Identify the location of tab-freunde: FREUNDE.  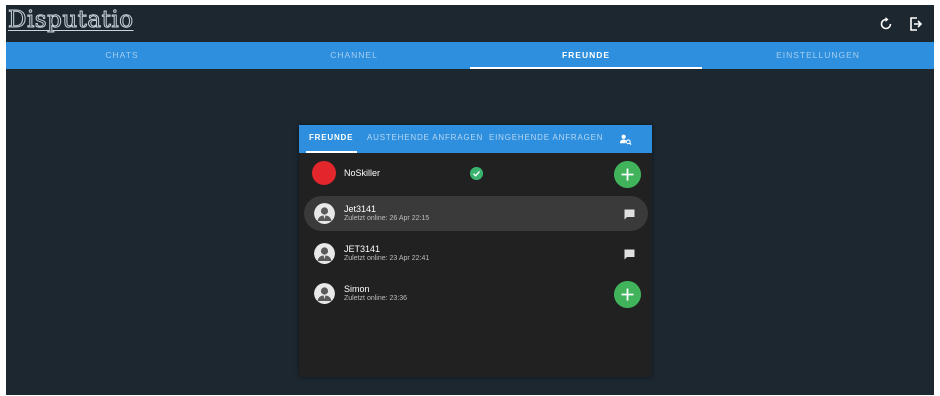
(331, 139).